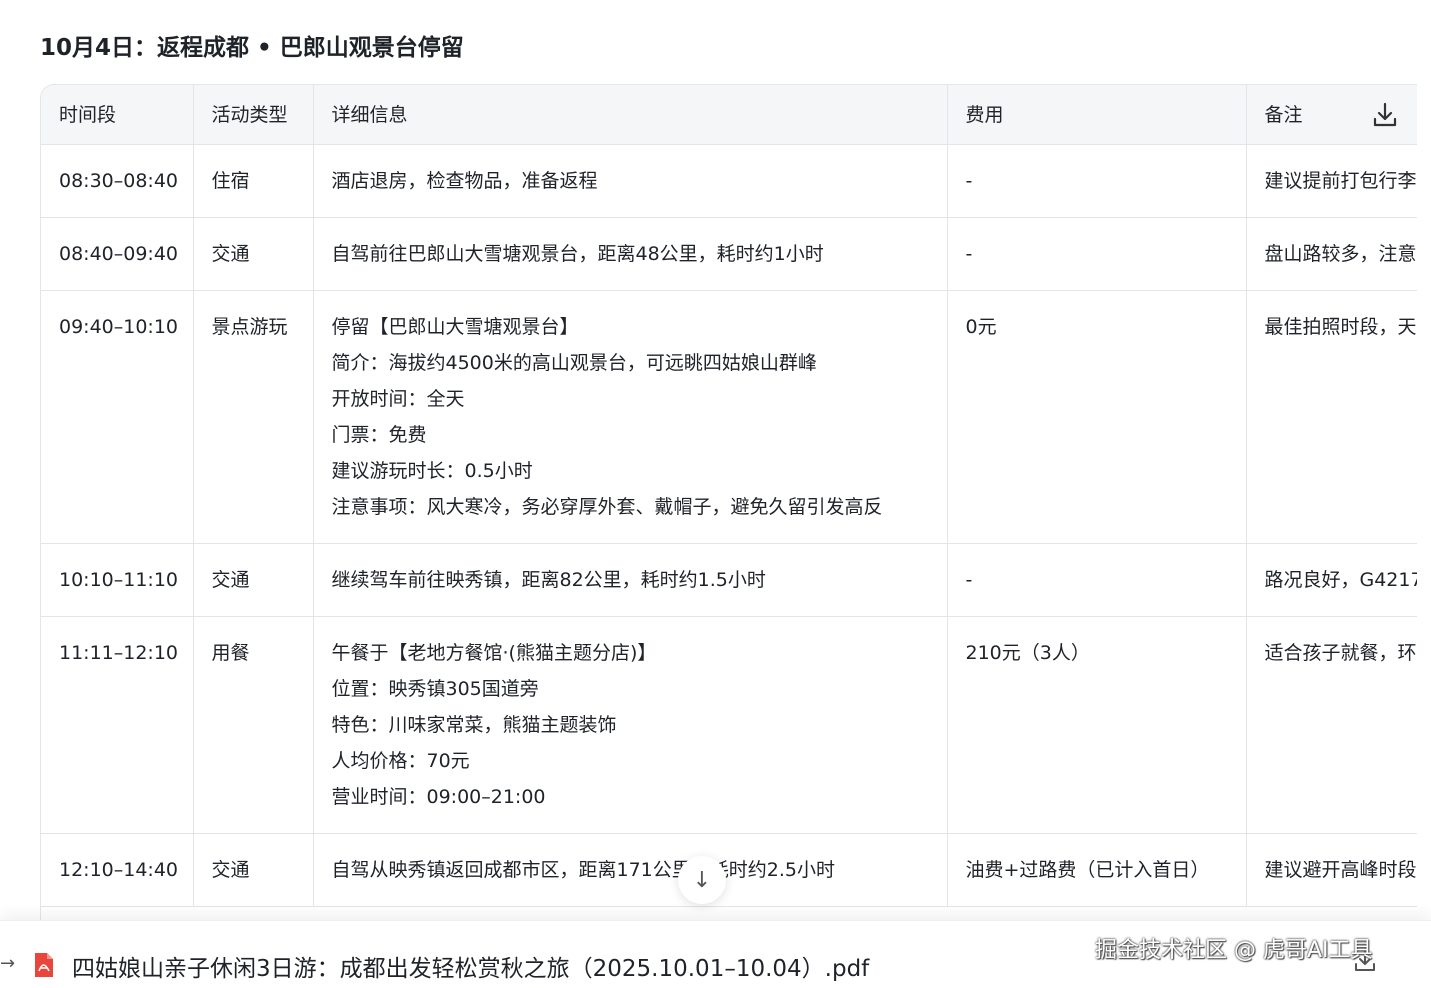 The height and width of the screenshot is (988, 1431). Describe the element at coordinates (117, 417) in the screenshot. I see `cell-time: 09:40–10:10` at that location.